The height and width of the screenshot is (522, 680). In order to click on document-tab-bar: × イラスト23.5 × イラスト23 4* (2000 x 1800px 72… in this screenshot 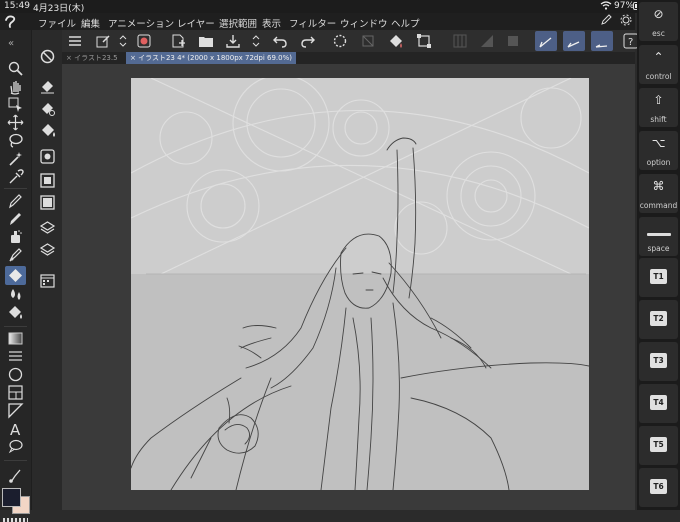, I will do `click(348, 58)`.